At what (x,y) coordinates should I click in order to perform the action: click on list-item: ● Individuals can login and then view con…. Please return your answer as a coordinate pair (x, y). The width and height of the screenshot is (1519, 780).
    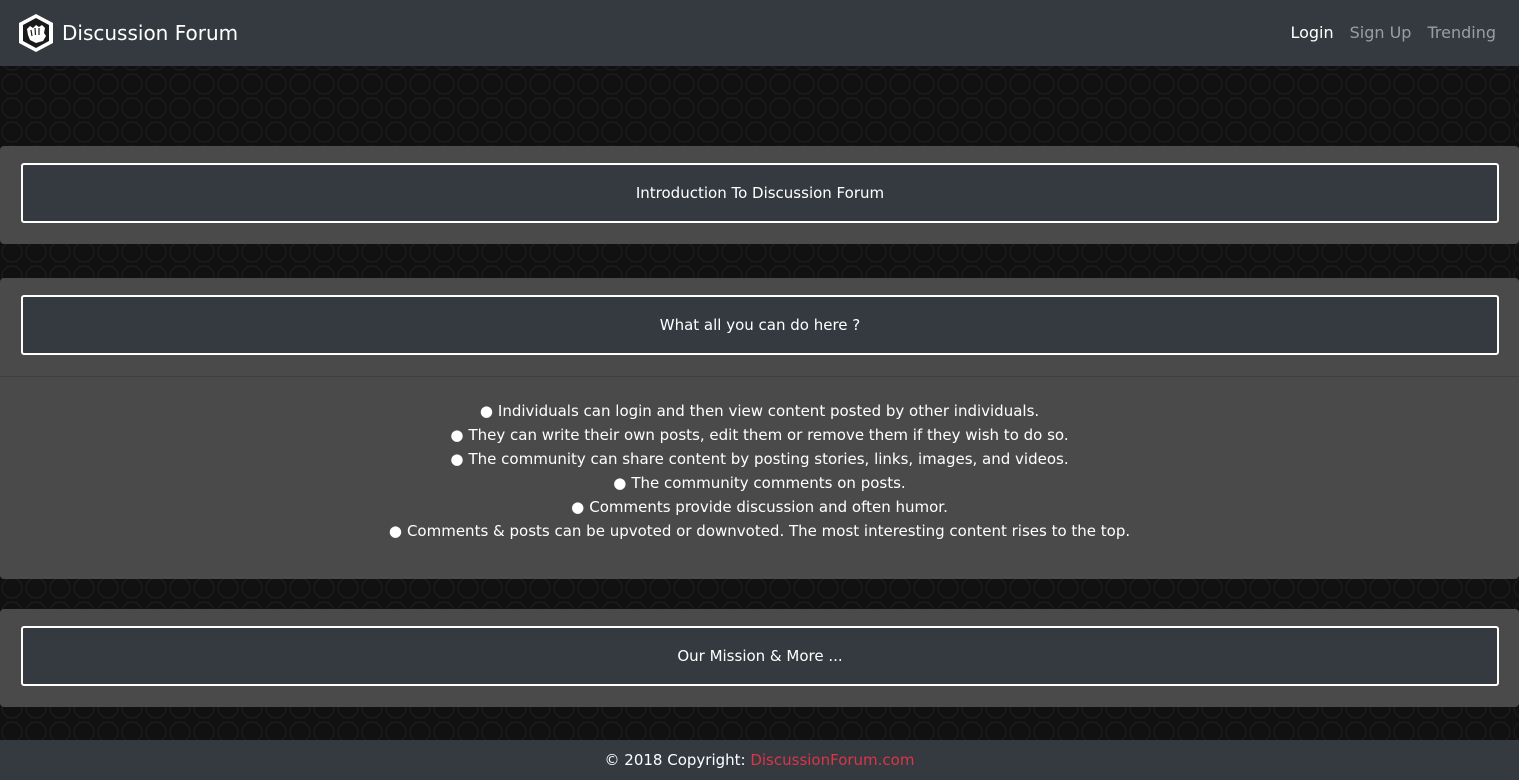
    Looking at the image, I should click on (759, 411).